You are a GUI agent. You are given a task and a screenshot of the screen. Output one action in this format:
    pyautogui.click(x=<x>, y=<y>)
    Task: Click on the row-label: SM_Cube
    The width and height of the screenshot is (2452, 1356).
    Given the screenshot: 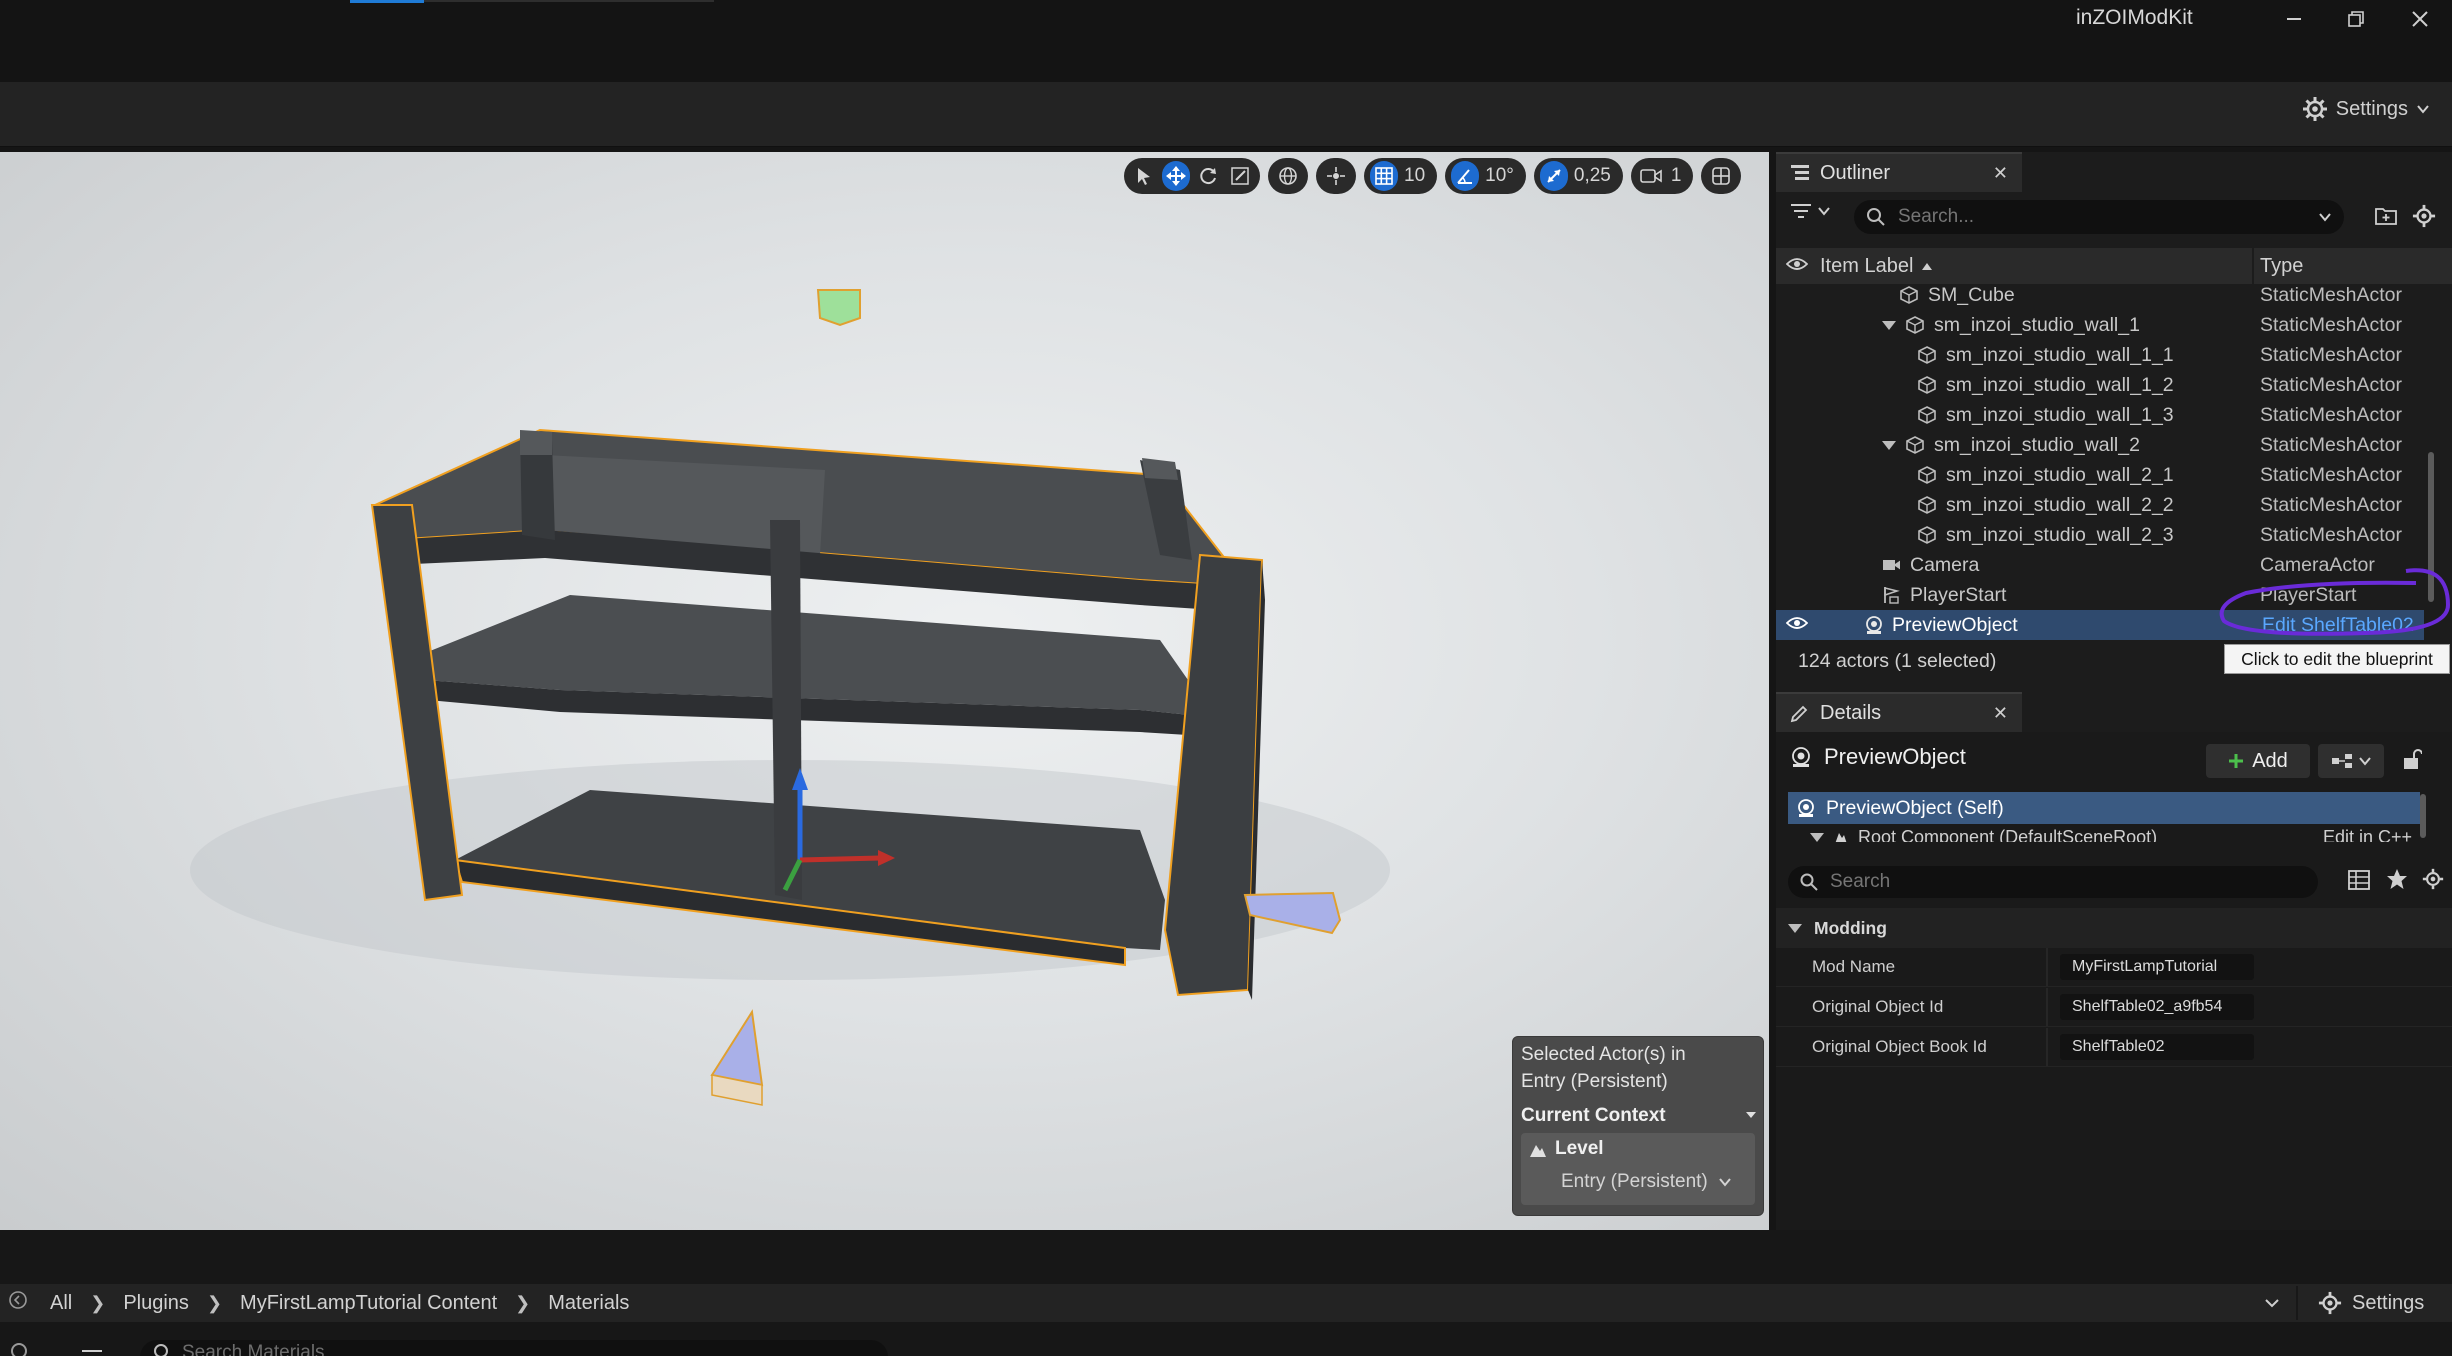 What is the action you would take?
    pyautogui.click(x=1971, y=295)
    